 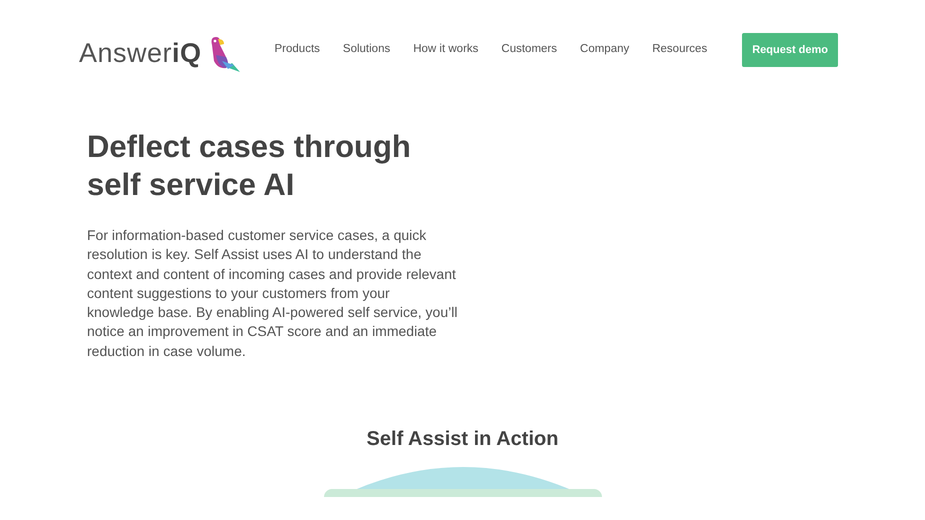 What do you see at coordinates (680, 49) in the screenshot?
I see `nav-link: Resources` at bounding box center [680, 49].